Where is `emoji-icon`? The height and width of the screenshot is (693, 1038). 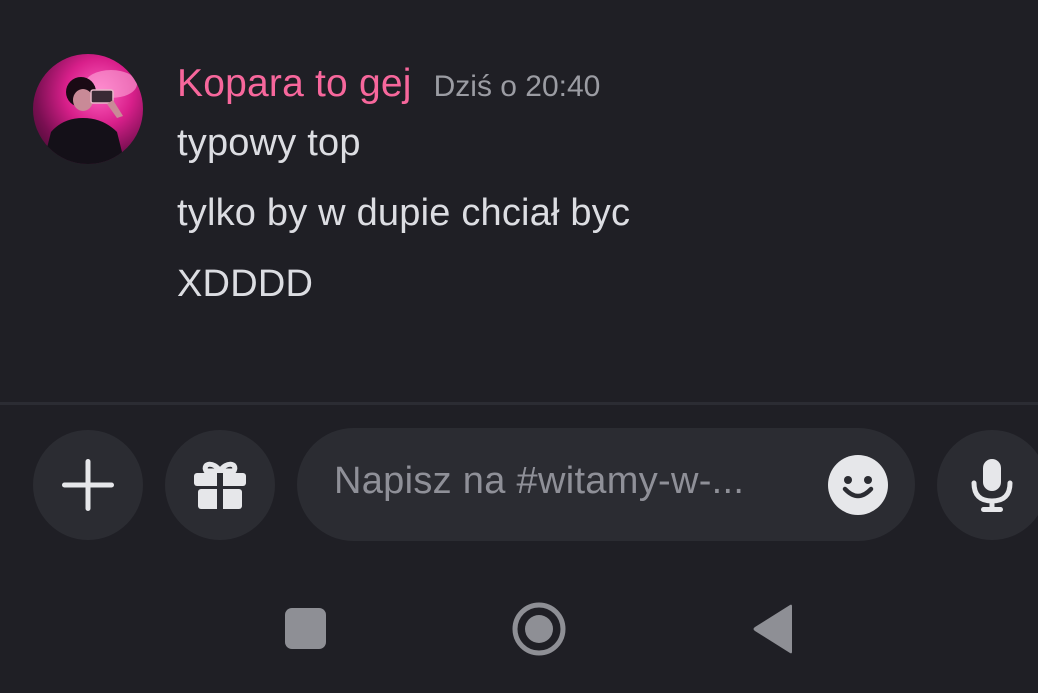
emoji-icon is located at coordinates (858, 485).